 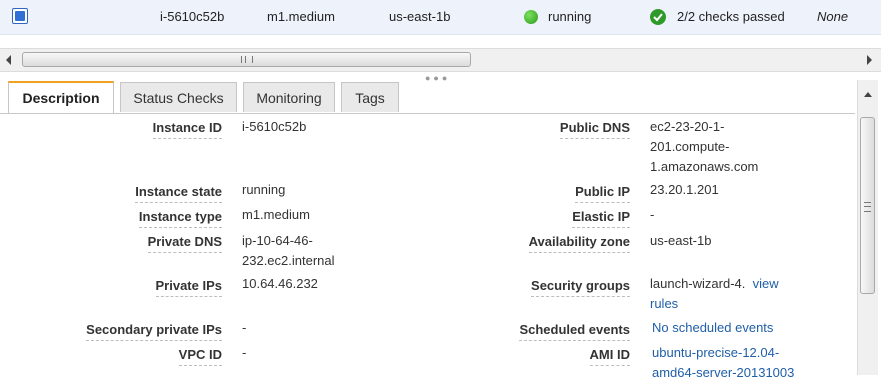 What do you see at coordinates (61, 97) in the screenshot?
I see `tab-description: Description` at bounding box center [61, 97].